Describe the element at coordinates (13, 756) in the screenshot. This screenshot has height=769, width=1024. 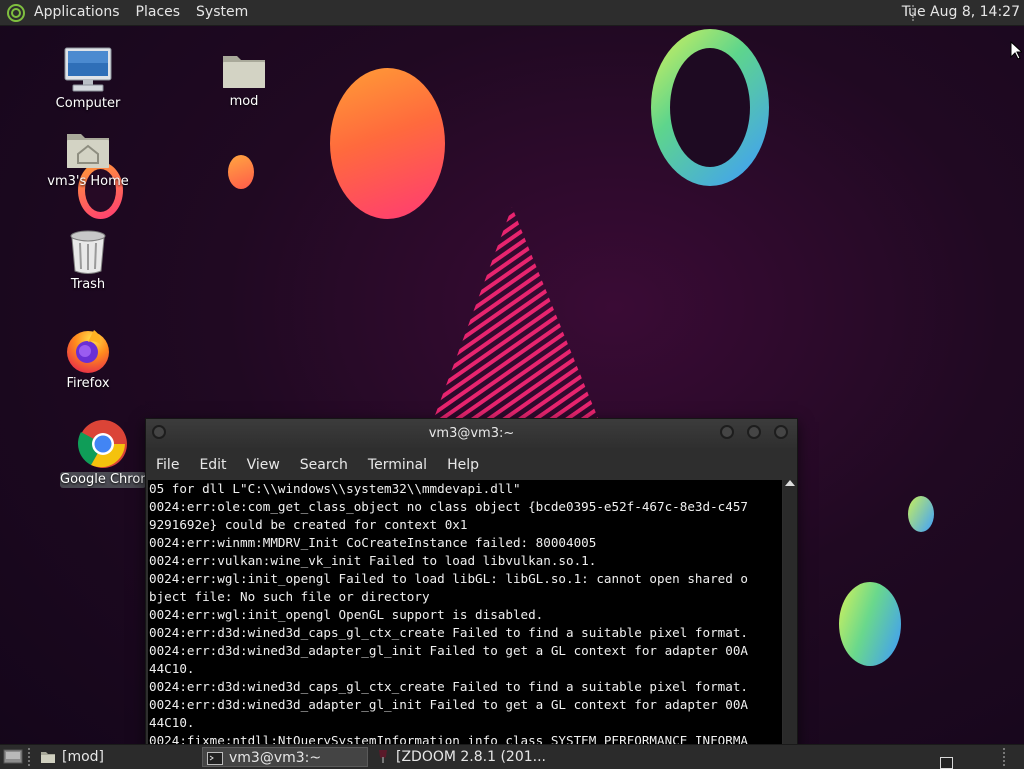
I see `show-desktop-icon` at that location.